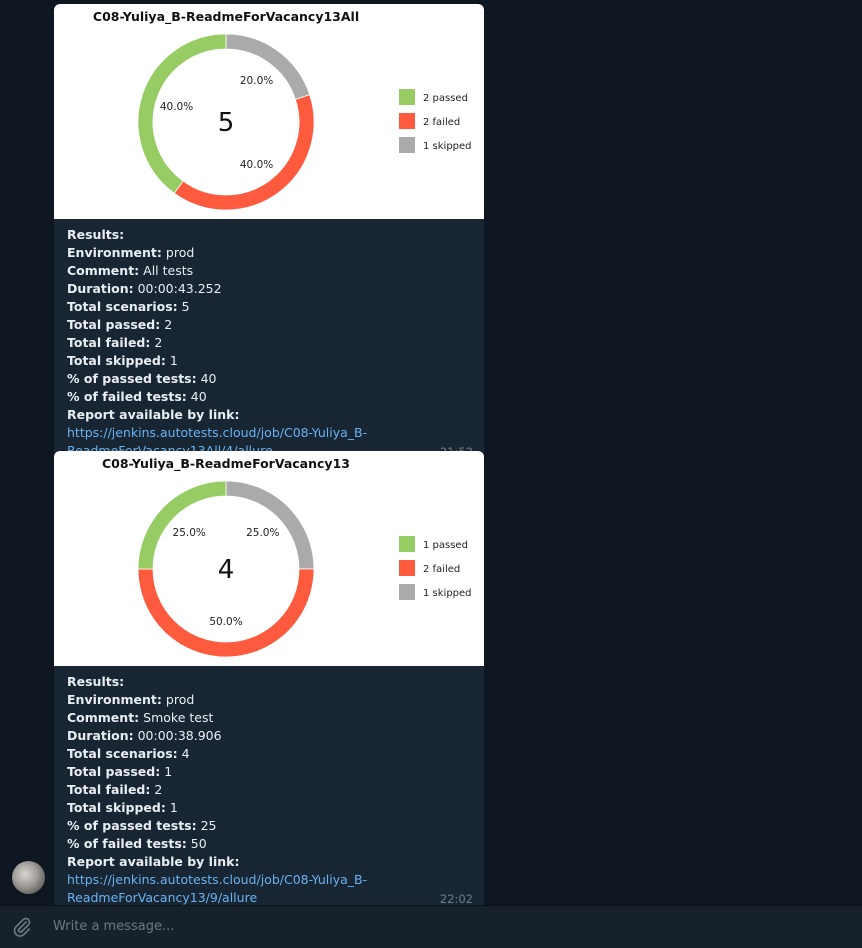 The height and width of the screenshot is (948, 862). What do you see at coordinates (28, 877) in the screenshot?
I see `avatar` at bounding box center [28, 877].